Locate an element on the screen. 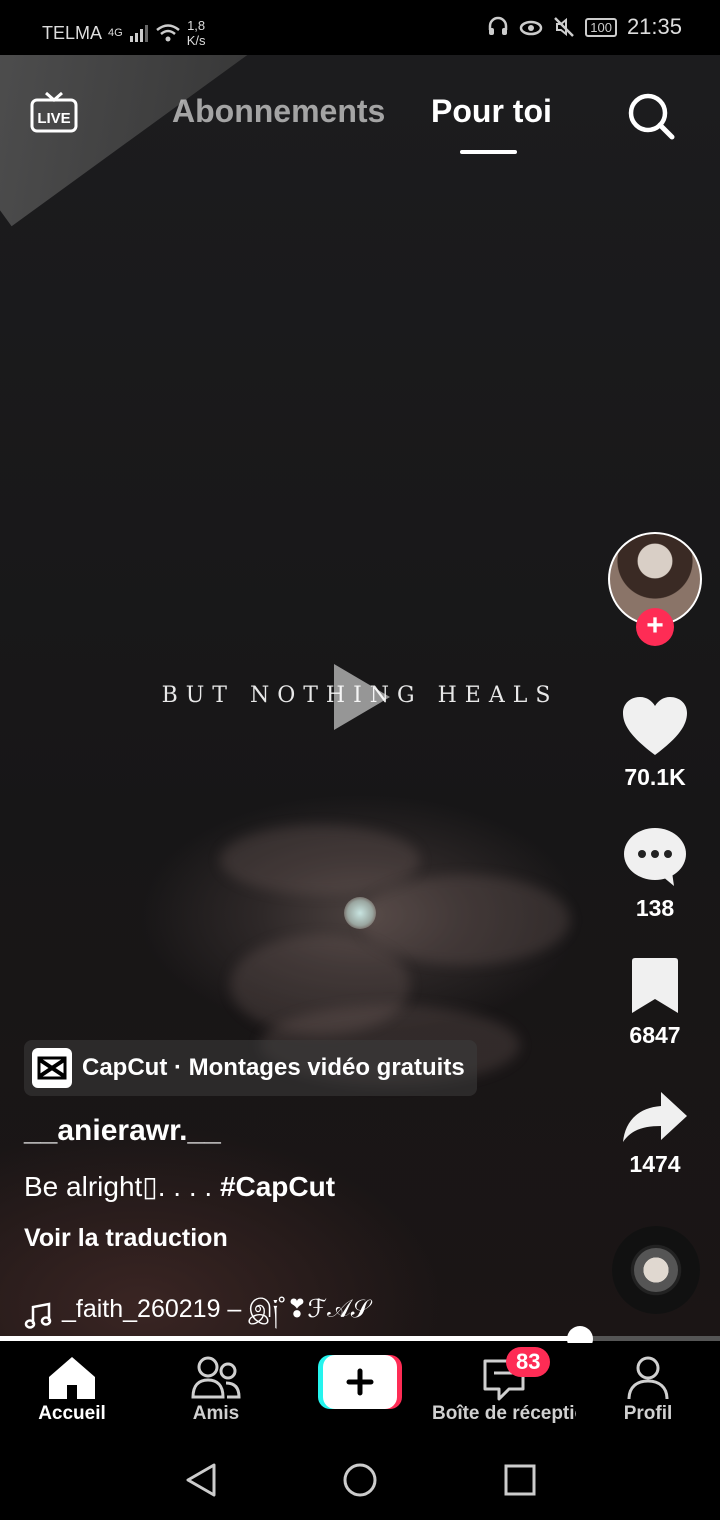 The image size is (720, 1520). progress-fill is located at coordinates (290, 1338).